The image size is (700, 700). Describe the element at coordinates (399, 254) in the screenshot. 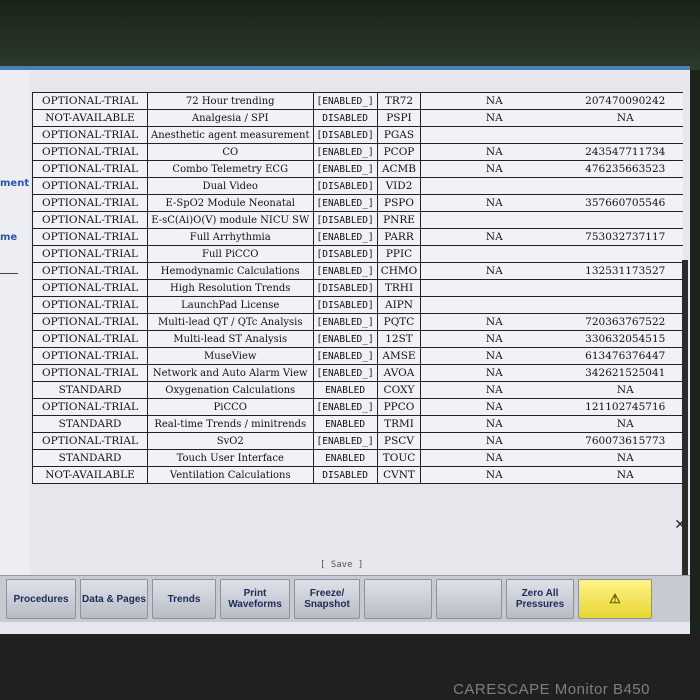

I see `feature-code-cell: PPIC` at that location.